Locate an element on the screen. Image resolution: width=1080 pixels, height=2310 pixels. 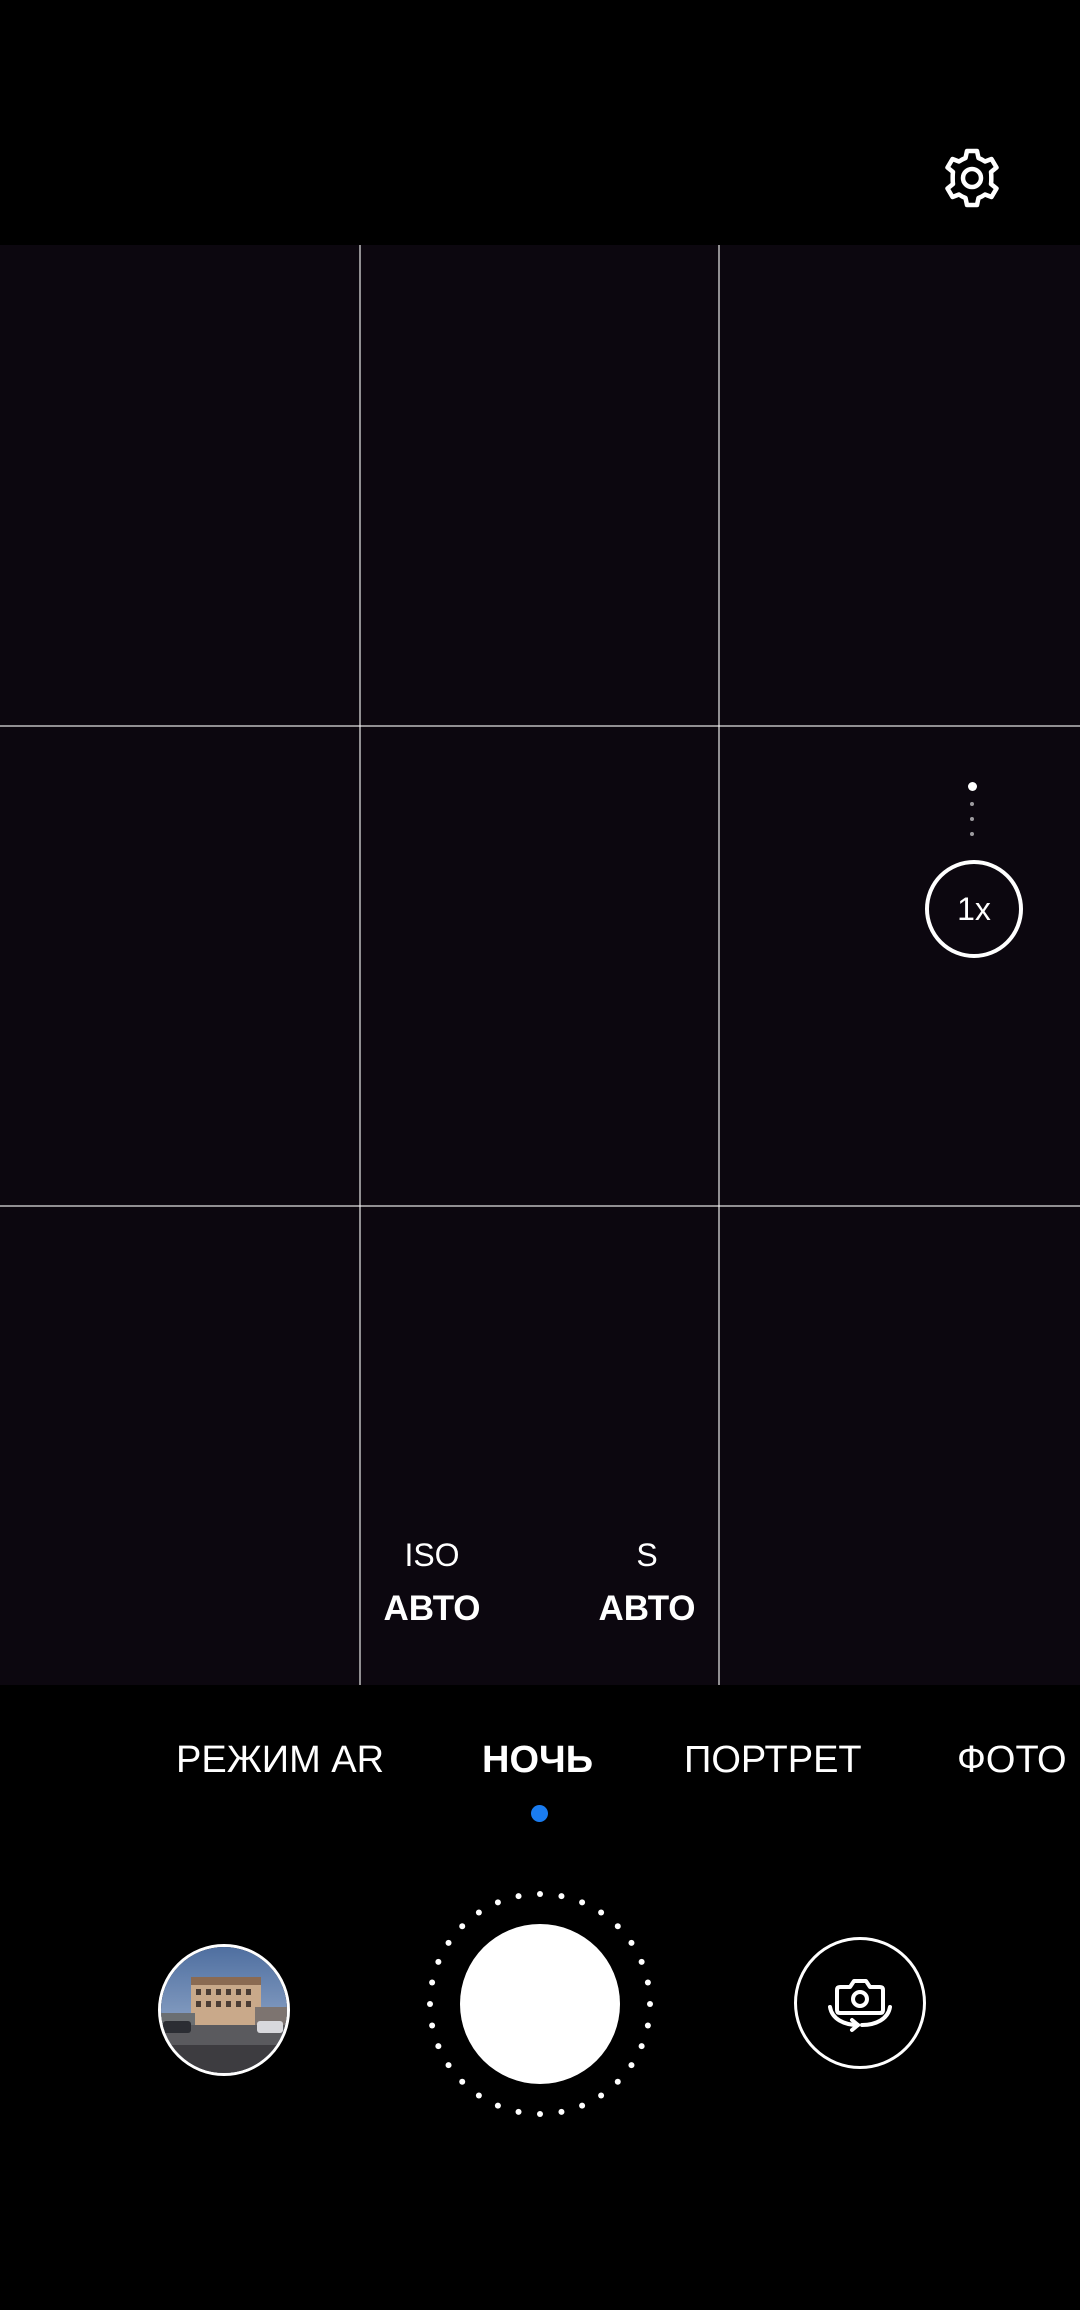
active-mode-indicator is located at coordinates (539, 1813).